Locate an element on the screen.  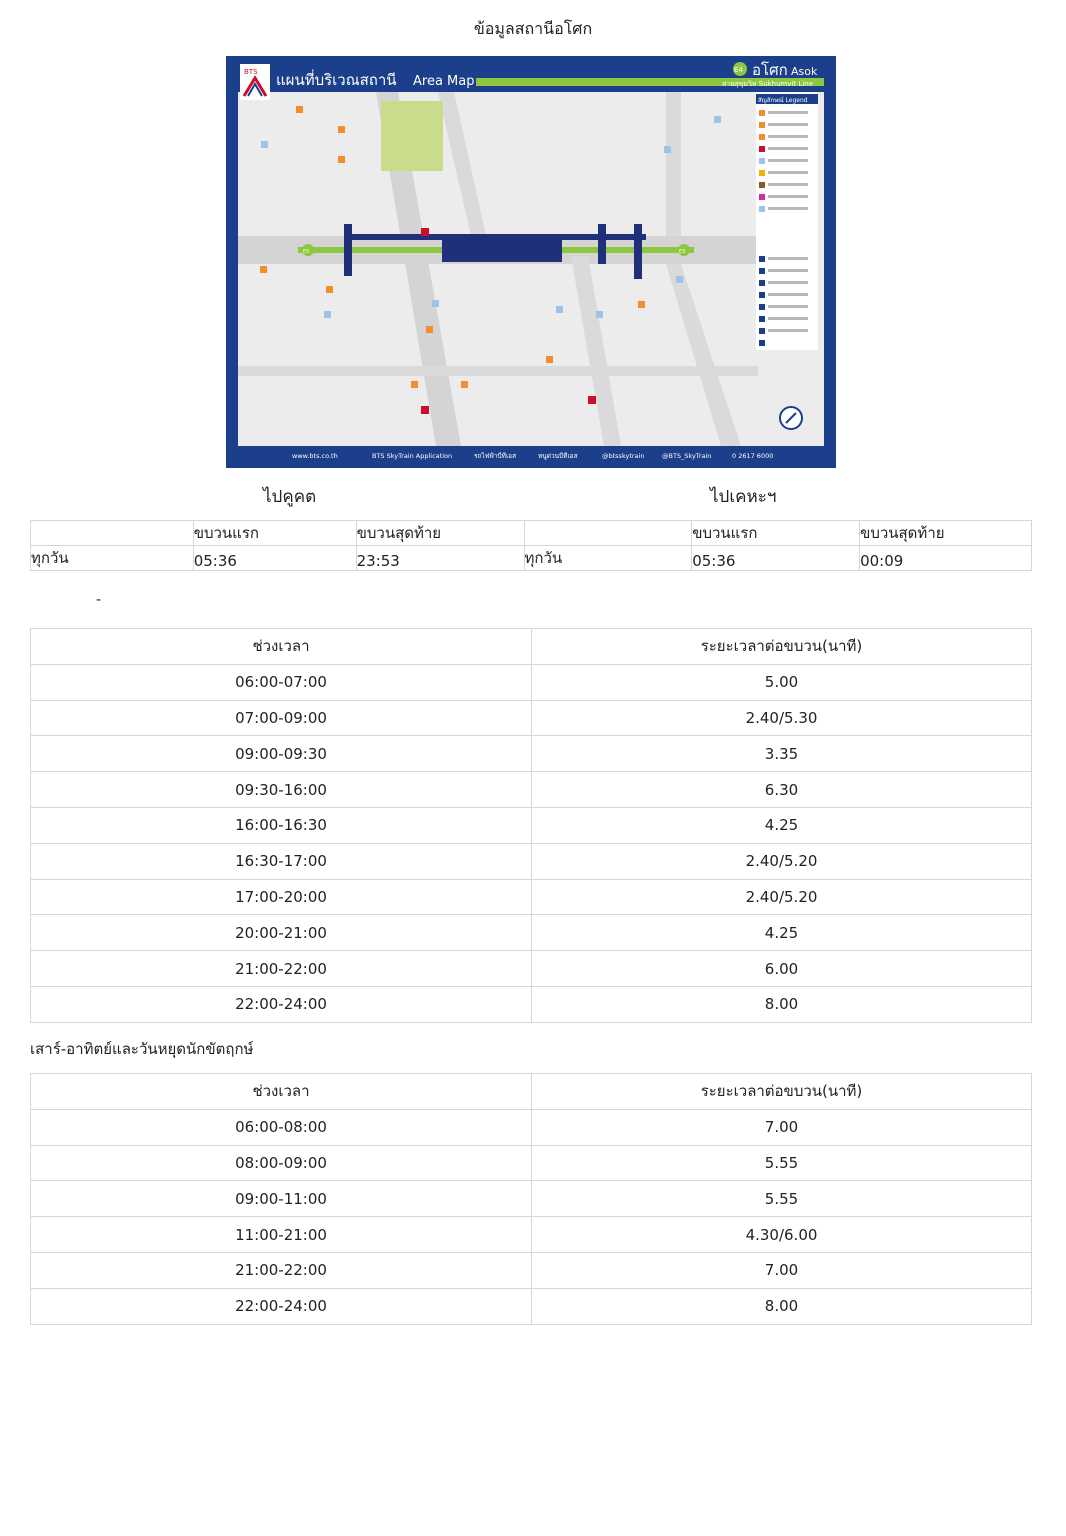
bts-logo: BTS is located at coordinates (251, 72).